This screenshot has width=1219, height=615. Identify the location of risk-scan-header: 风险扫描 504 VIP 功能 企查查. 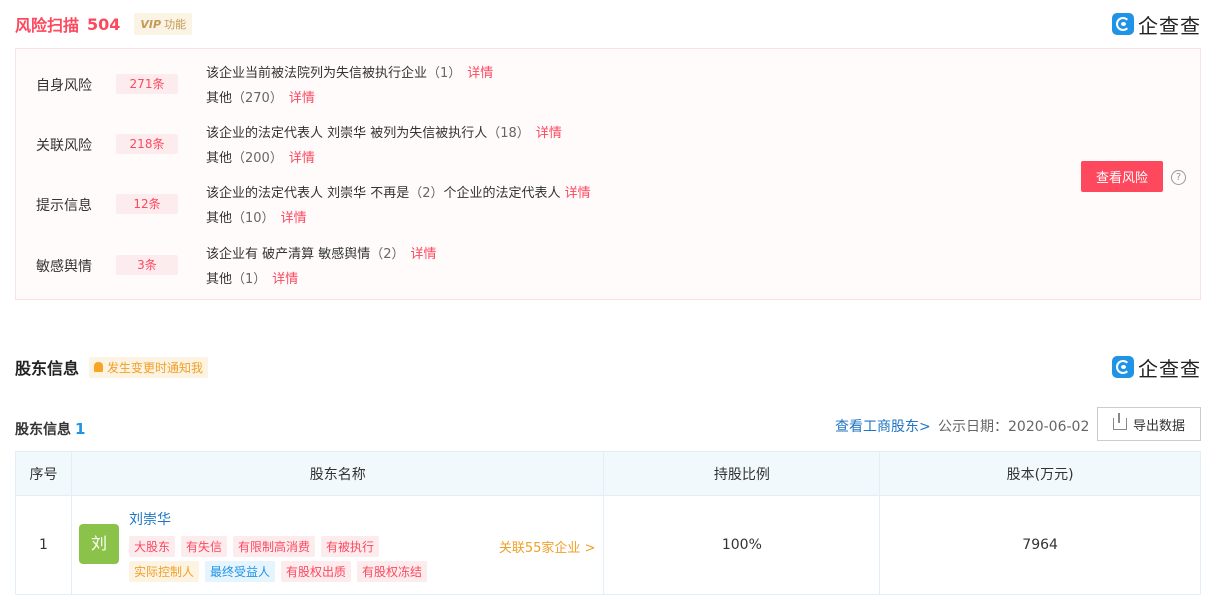
(608, 24).